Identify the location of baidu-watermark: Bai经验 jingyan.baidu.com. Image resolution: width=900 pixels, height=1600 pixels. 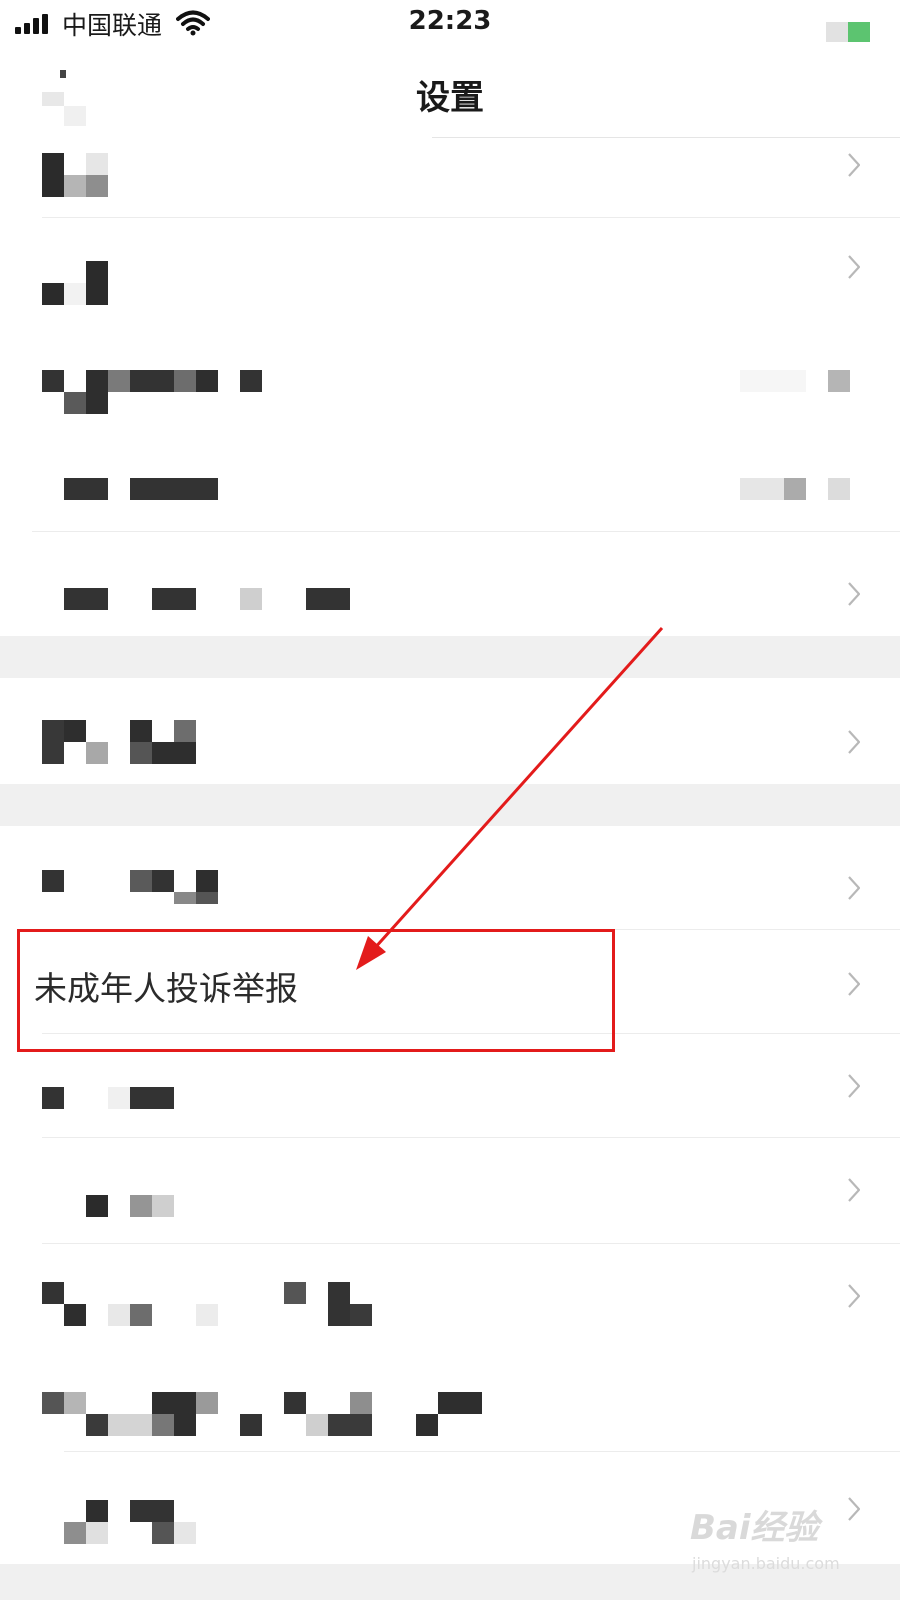
(790, 1545).